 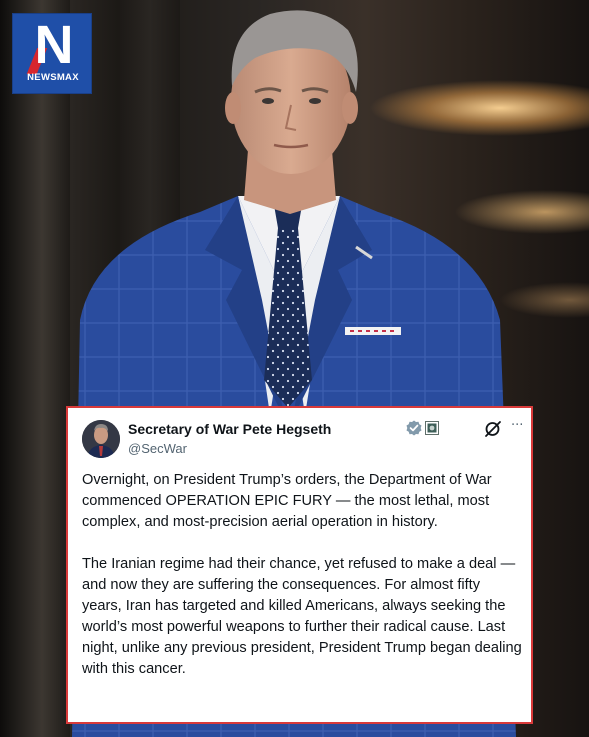 I want to click on newsmax-logo: N NEWSMAX, so click(x=52, y=53).